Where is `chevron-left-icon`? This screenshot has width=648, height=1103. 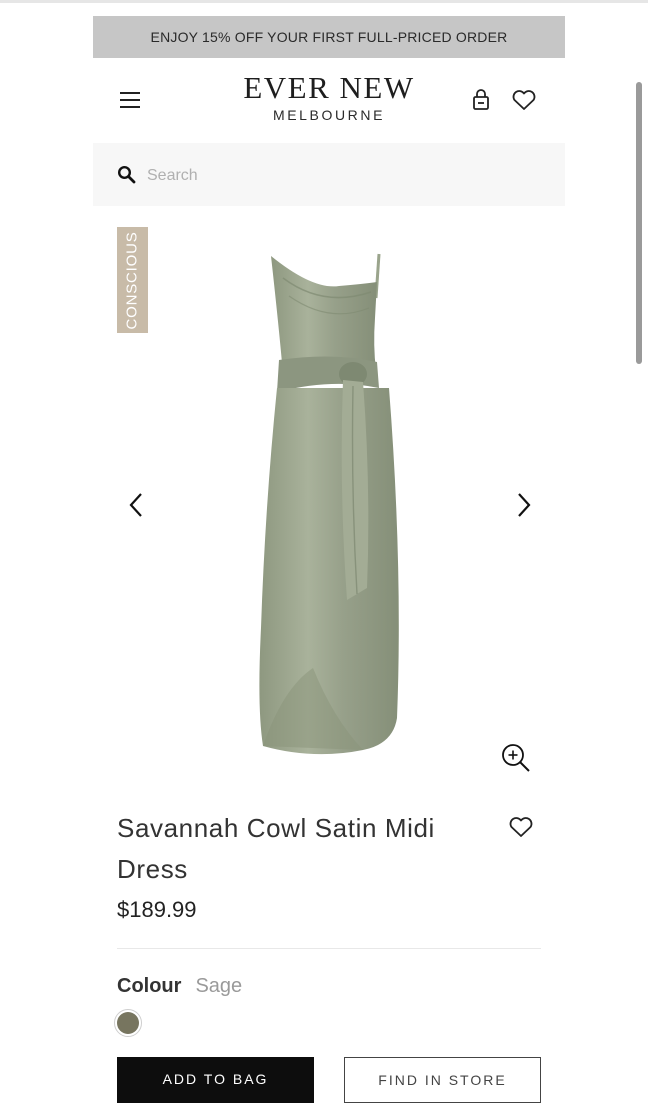 chevron-left-icon is located at coordinates (137, 505).